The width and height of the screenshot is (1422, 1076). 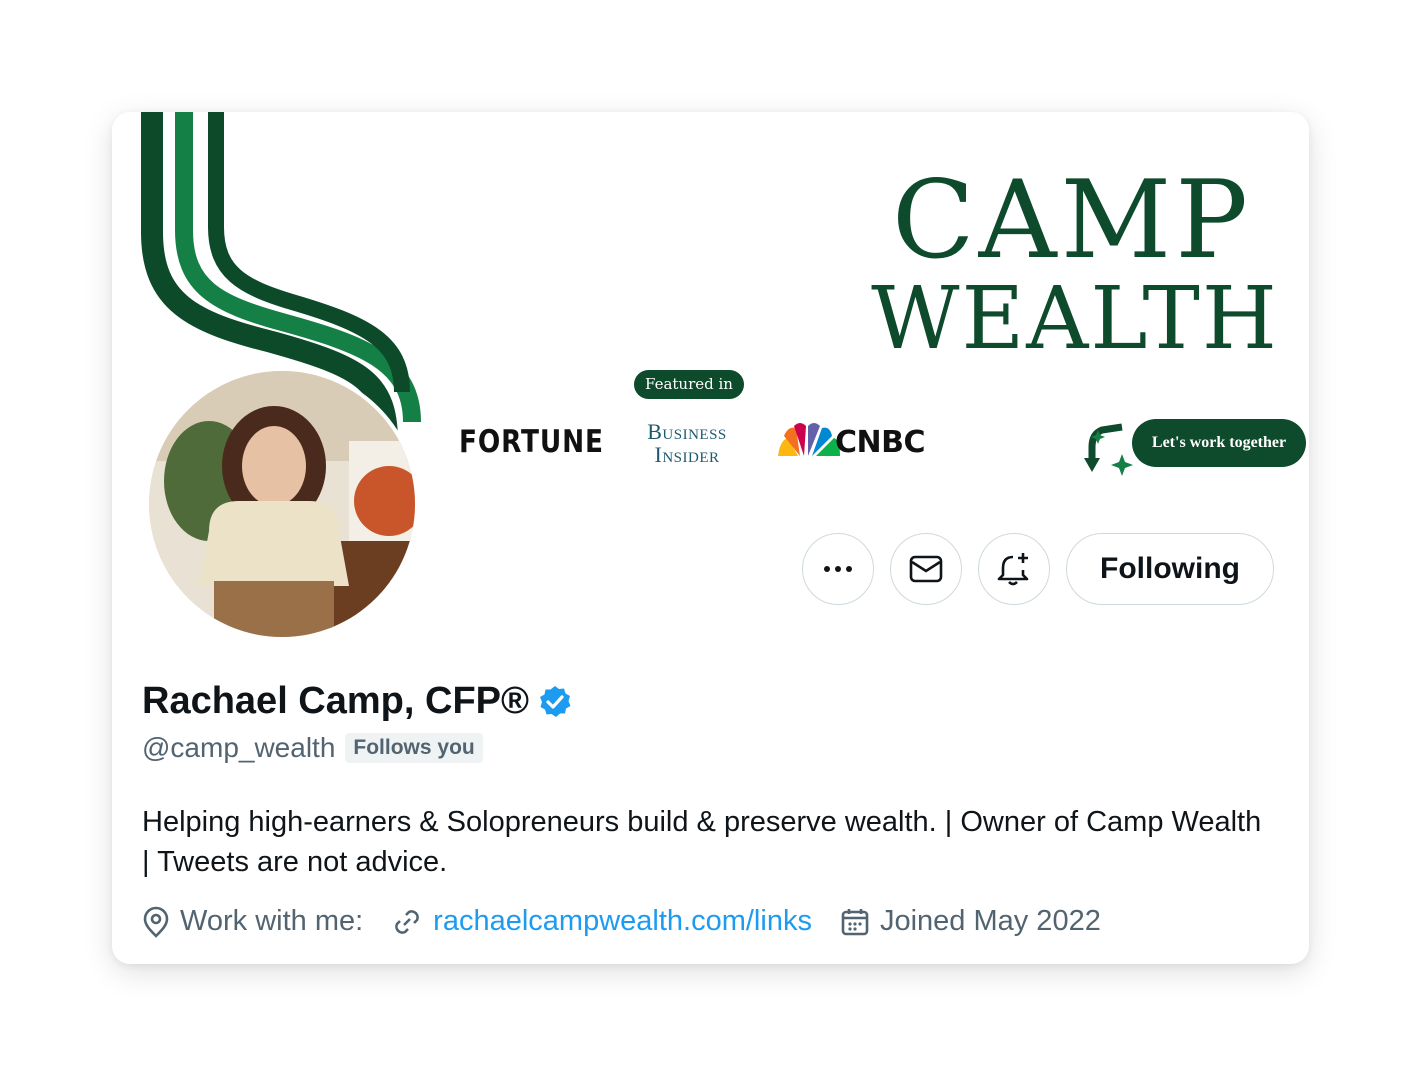 I want to click on bell-plus-icon, so click(x=1013, y=569).